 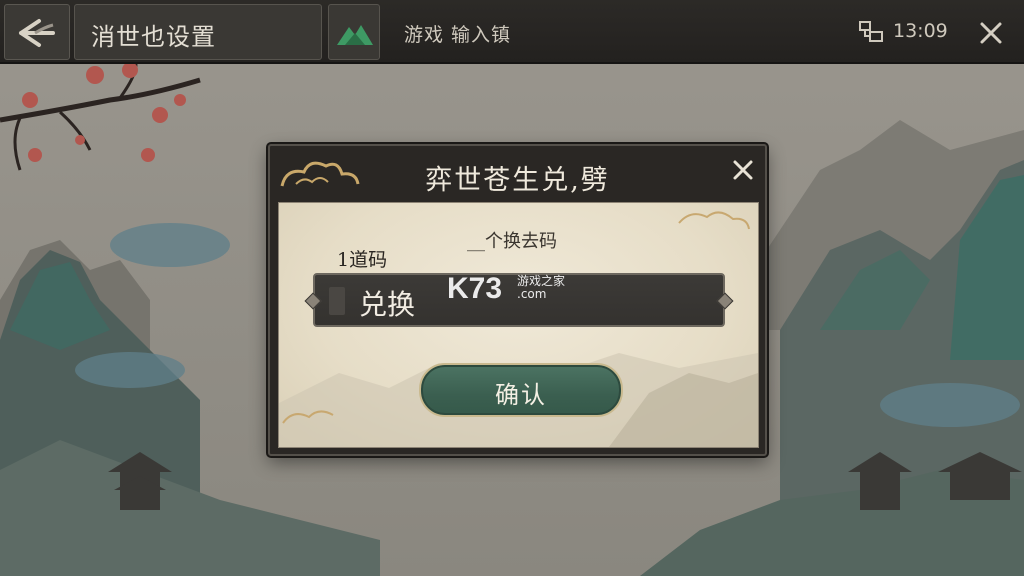 What do you see at coordinates (506, 289) in the screenshot?
I see `watermark-logo: K73 游戏之家 .com` at bounding box center [506, 289].